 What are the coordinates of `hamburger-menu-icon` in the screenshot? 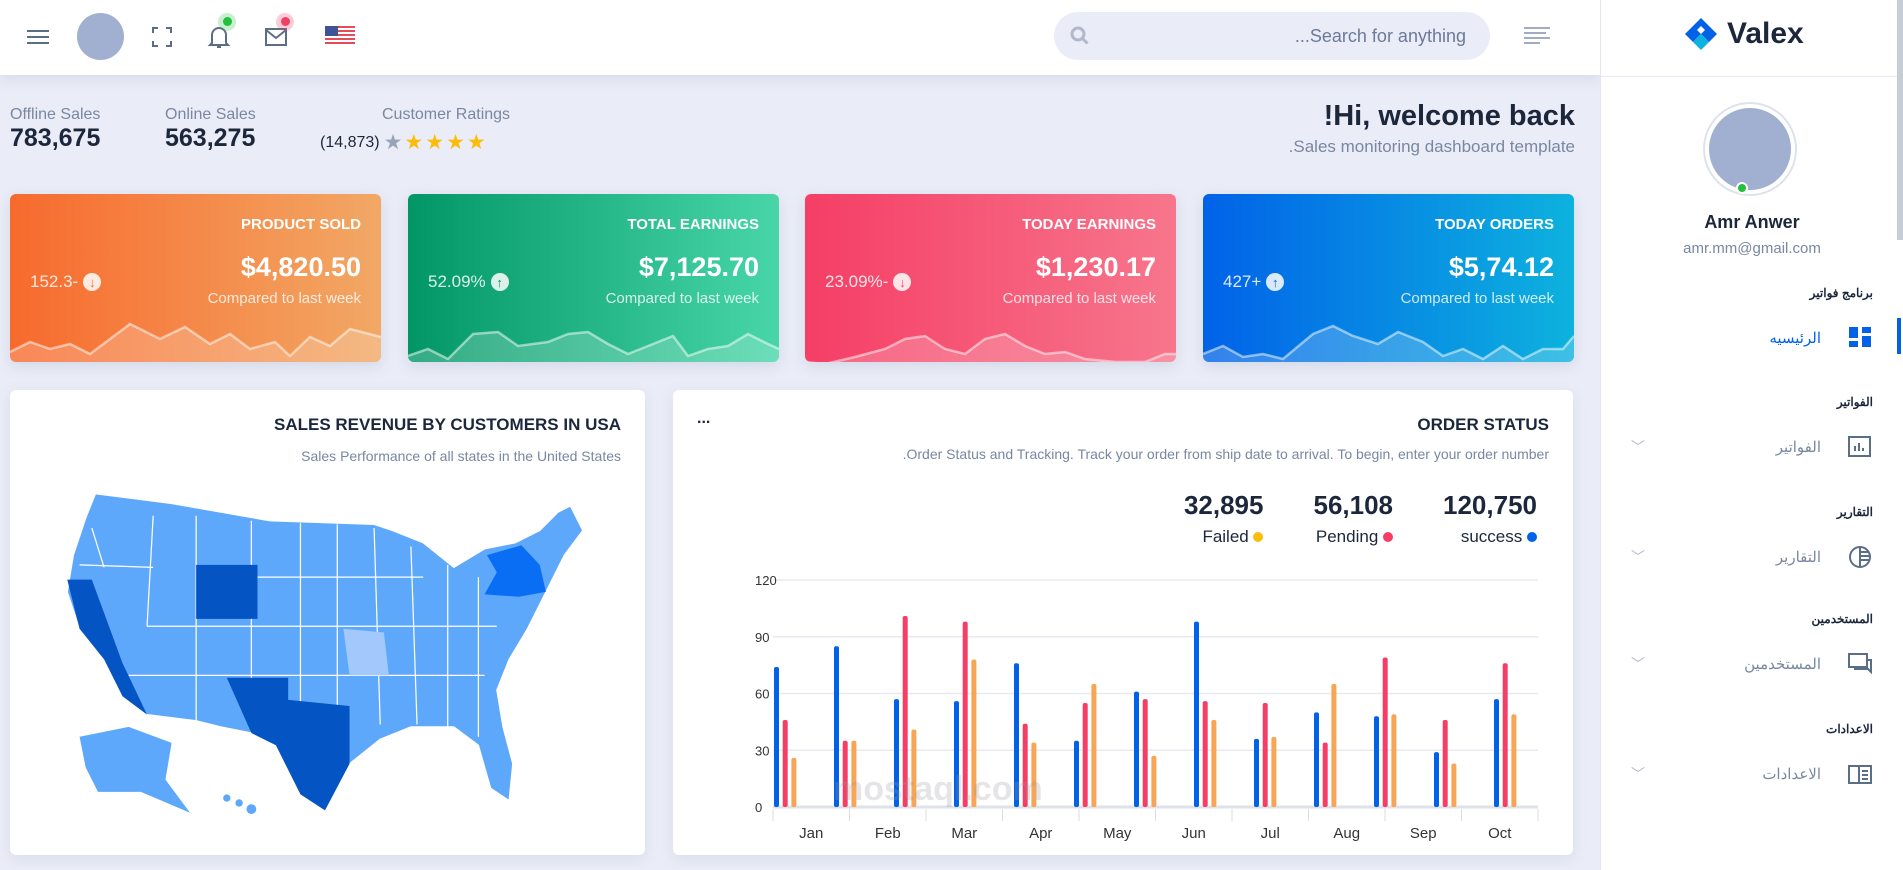 It's located at (38, 37).